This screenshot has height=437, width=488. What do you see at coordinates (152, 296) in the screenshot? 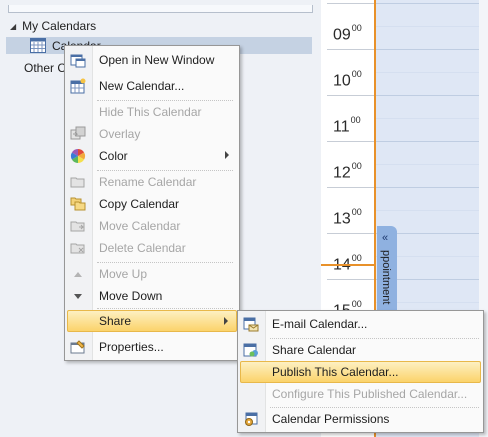
I see `menu-item-move-down: Move Down` at bounding box center [152, 296].